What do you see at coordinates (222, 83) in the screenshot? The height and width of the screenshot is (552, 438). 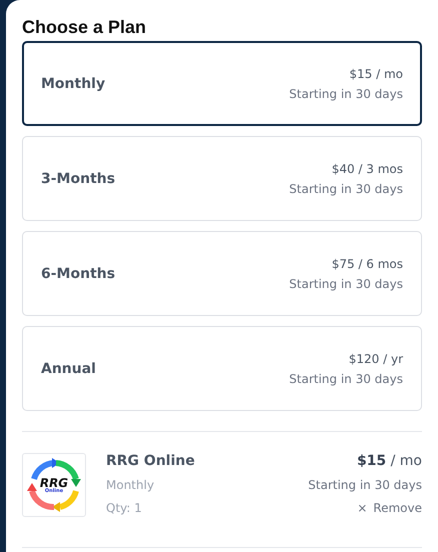 I see `plan-option: Monthly $15 / mo Starting in 30 days` at bounding box center [222, 83].